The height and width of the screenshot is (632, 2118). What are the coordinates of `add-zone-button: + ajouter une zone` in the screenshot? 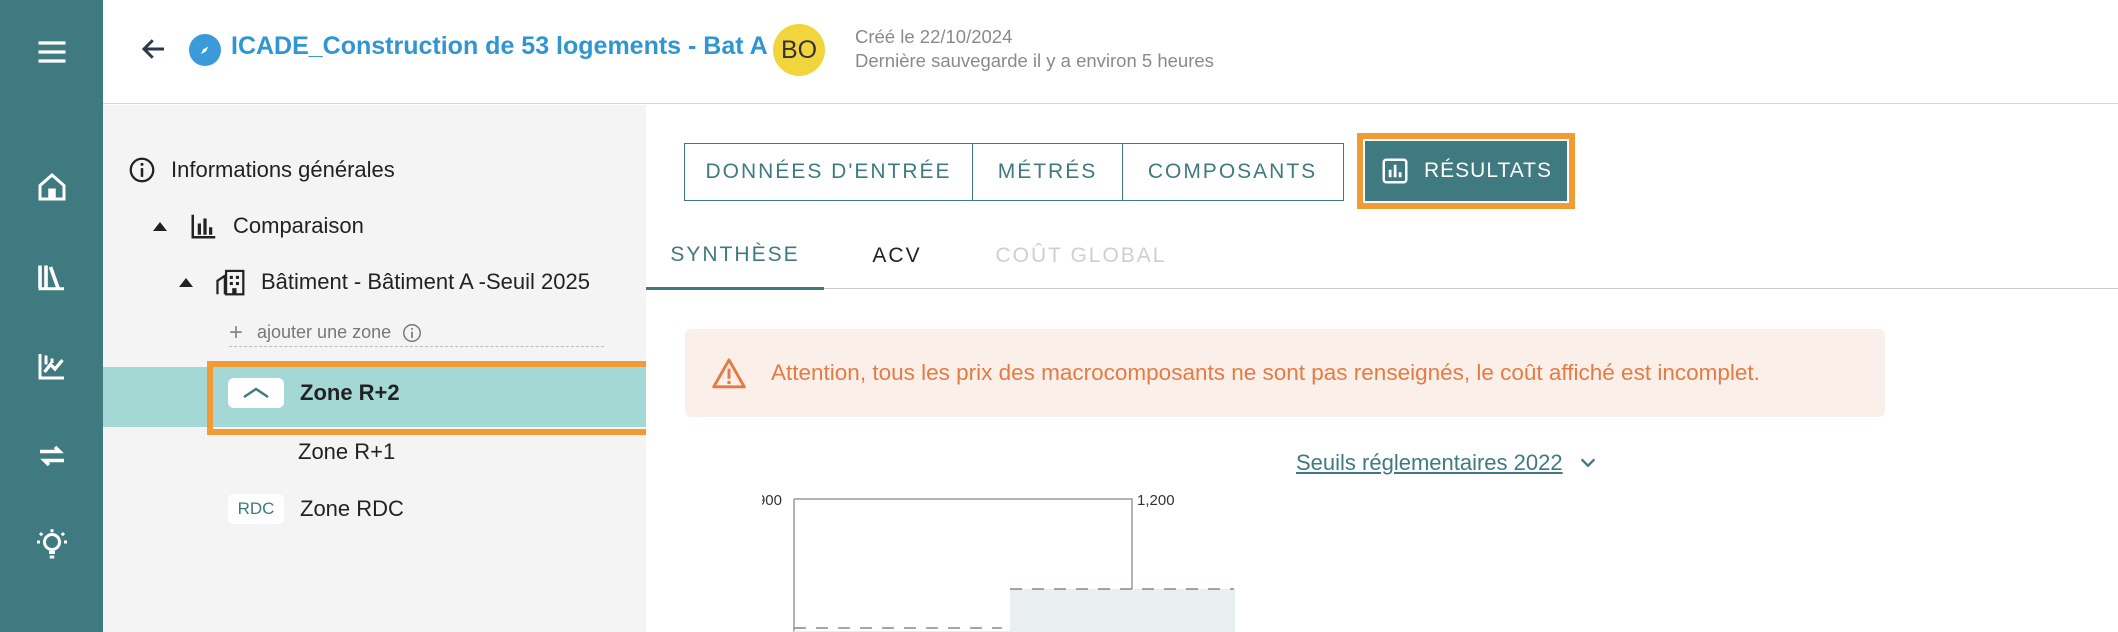 It's located at (416, 333).